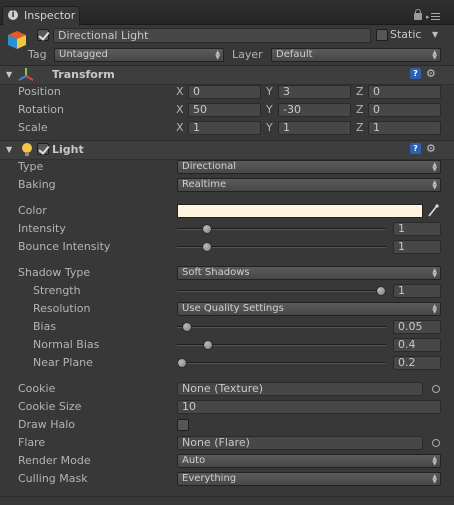 The height and width of the screenshot is (505, 454). Describe the element at coordinates (224, 128) in the screenshot. I see `scale-x-field: 1` at that location.